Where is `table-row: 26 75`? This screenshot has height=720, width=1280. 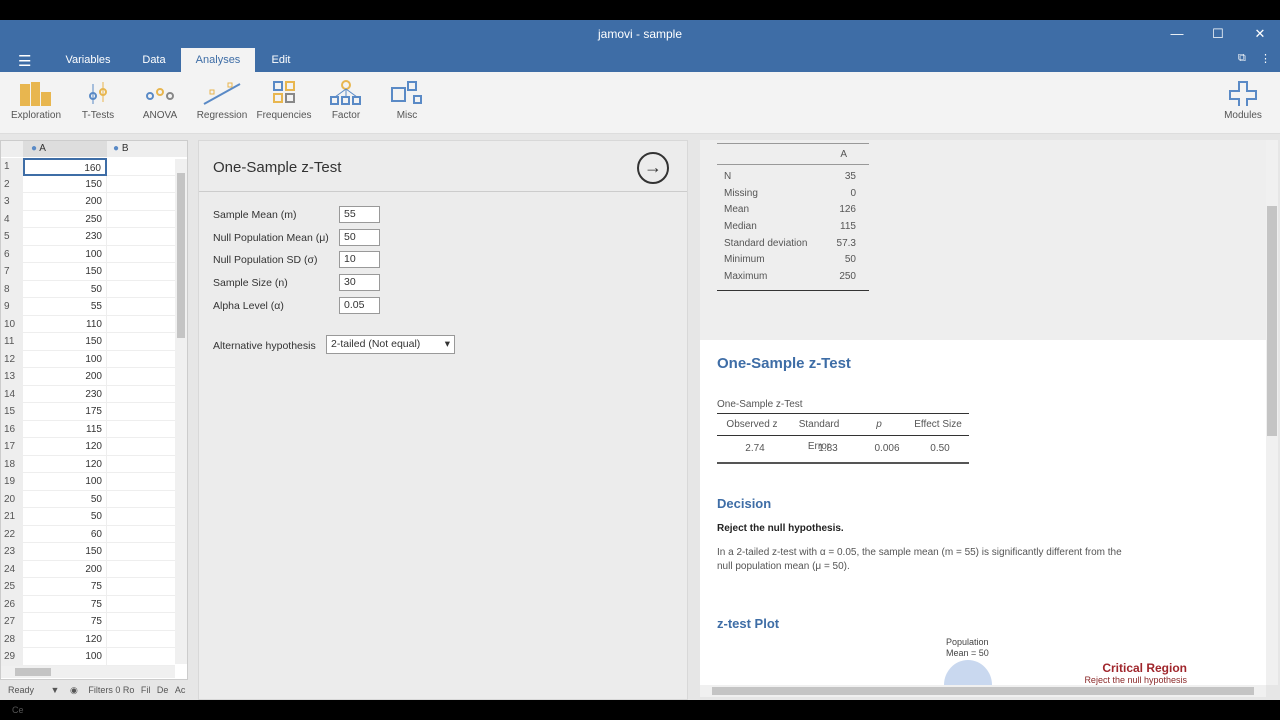 table-row: 26 75 is located at coordinates (88, 604).